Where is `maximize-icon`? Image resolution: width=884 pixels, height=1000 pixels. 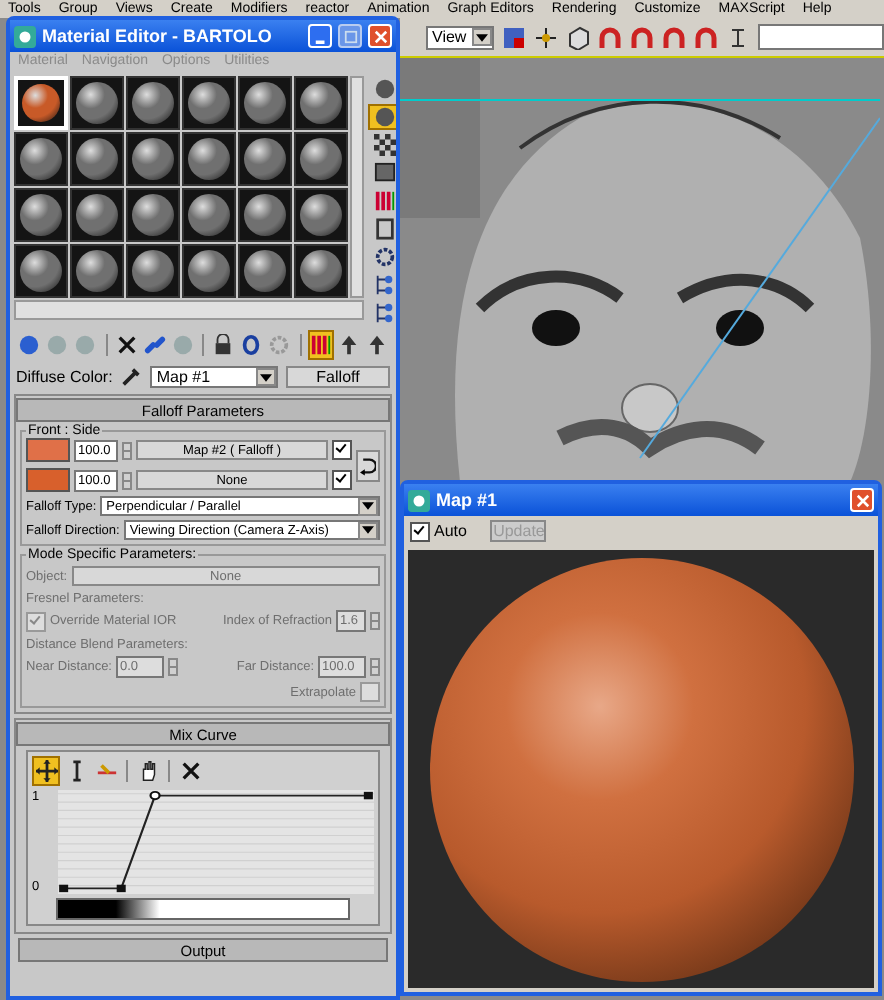
maximize-icon is located at coordinates (350, 36).